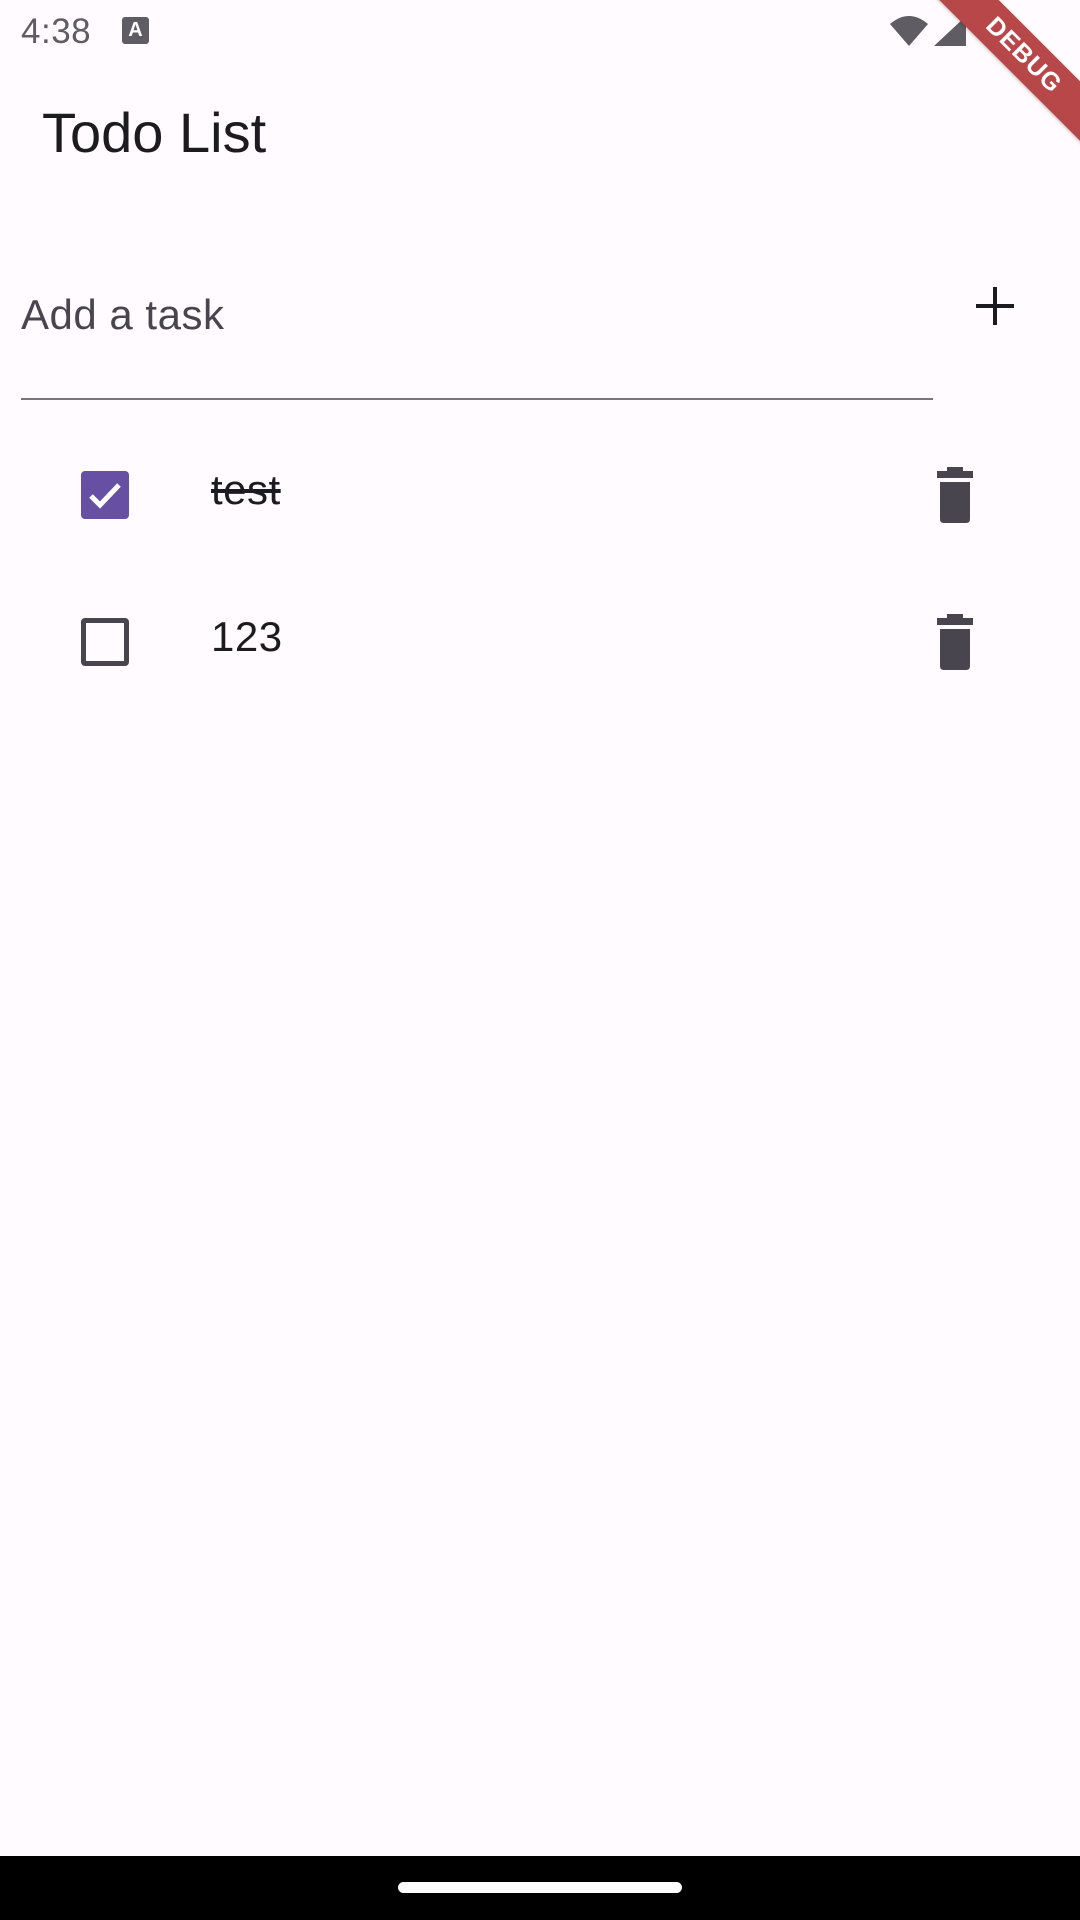 Image resolution: width=1080 pixels, height=1920 pixels. Describe the element at coordinates (477, 335) in the screenshot. I see `add-task-input` at that location.